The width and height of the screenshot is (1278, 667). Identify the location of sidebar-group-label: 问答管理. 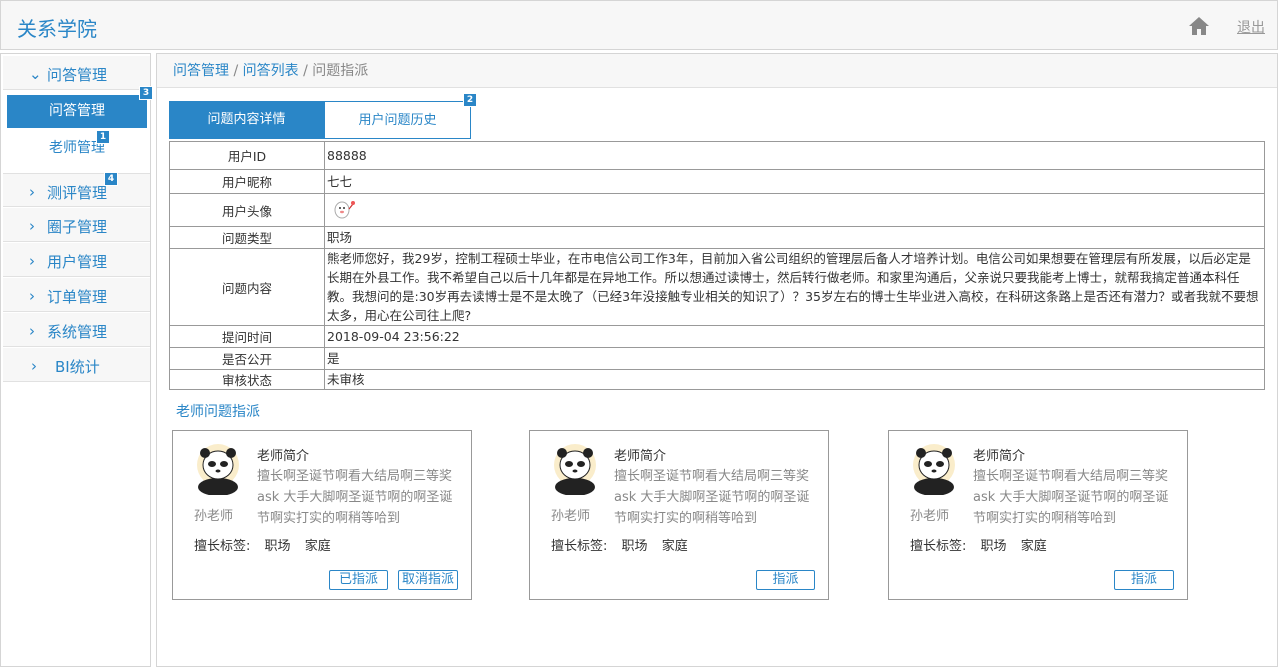
(77, 75).